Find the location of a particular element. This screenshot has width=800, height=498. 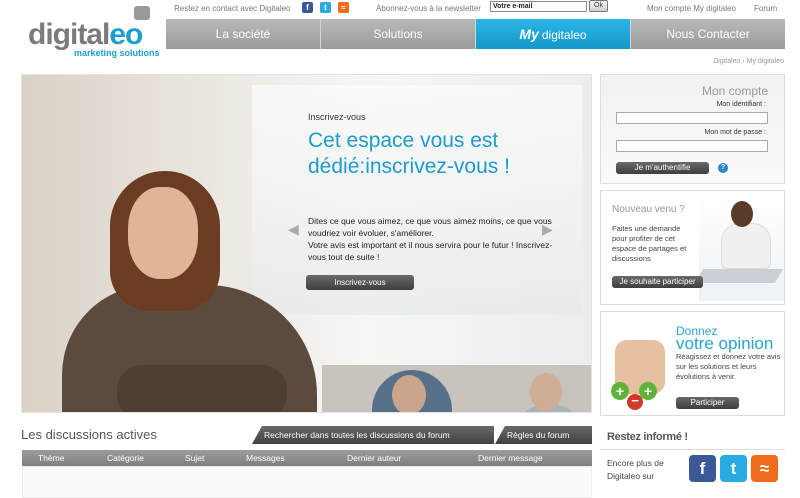

login-title: Mon compte is located at coordinates (734, 91).